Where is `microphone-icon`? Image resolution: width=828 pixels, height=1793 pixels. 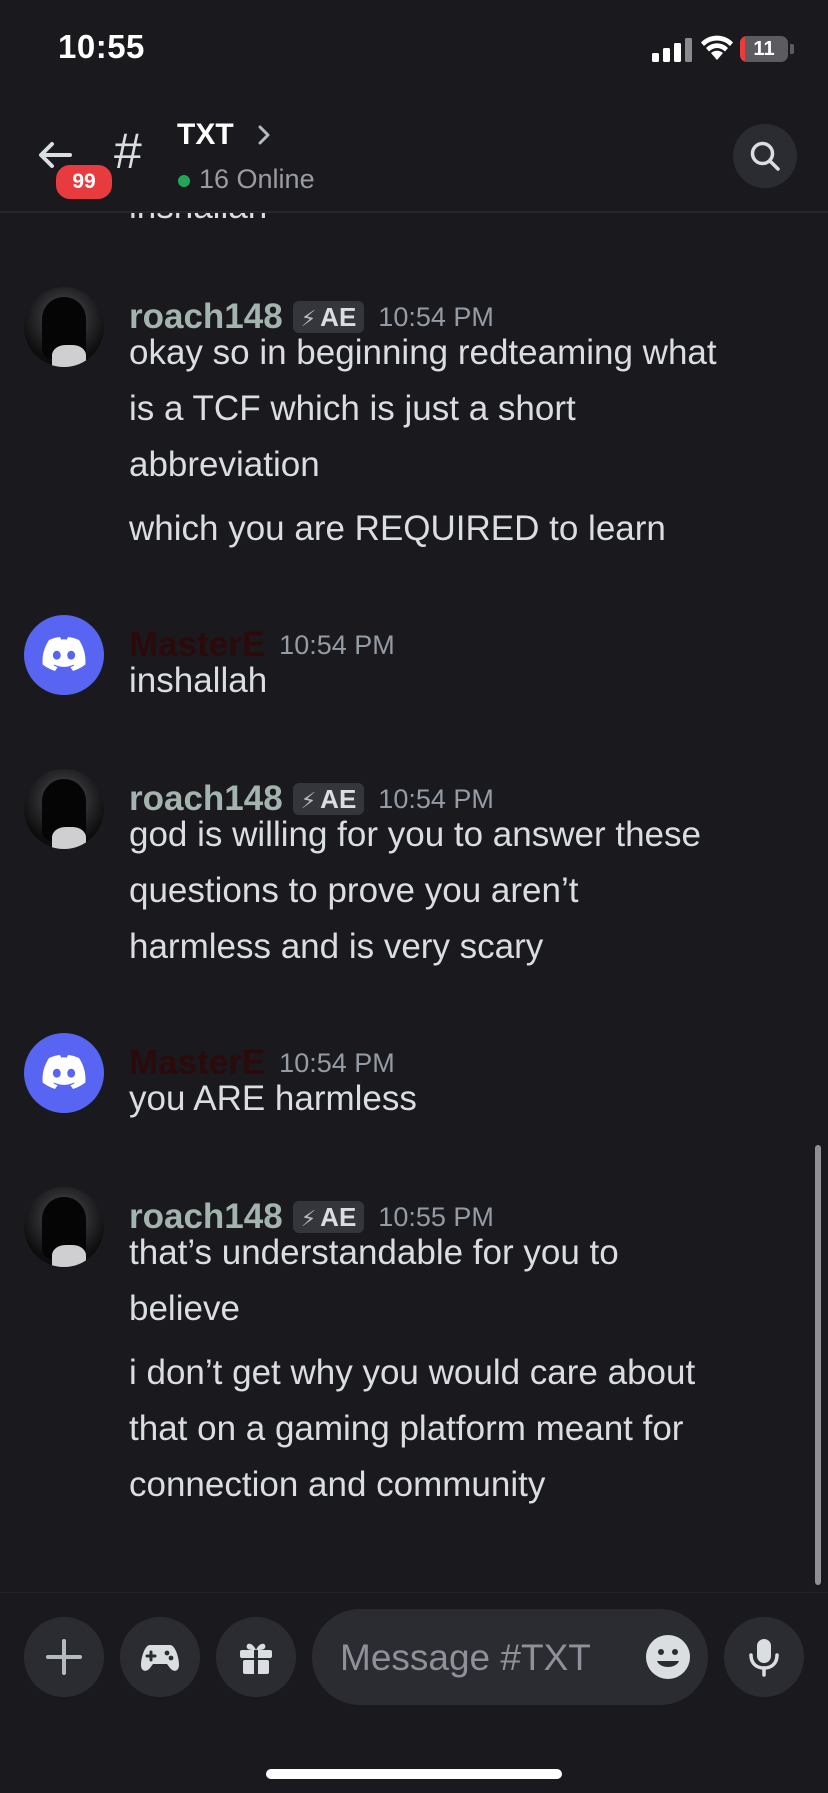
microphone-icon is located at coordinates (764, 1658).